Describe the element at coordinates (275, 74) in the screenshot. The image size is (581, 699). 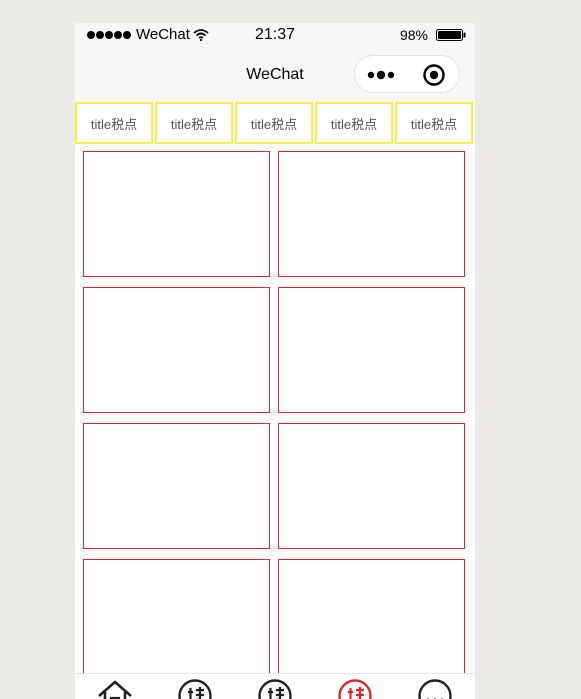
I see `navigation-bar: WeChat` at that location.